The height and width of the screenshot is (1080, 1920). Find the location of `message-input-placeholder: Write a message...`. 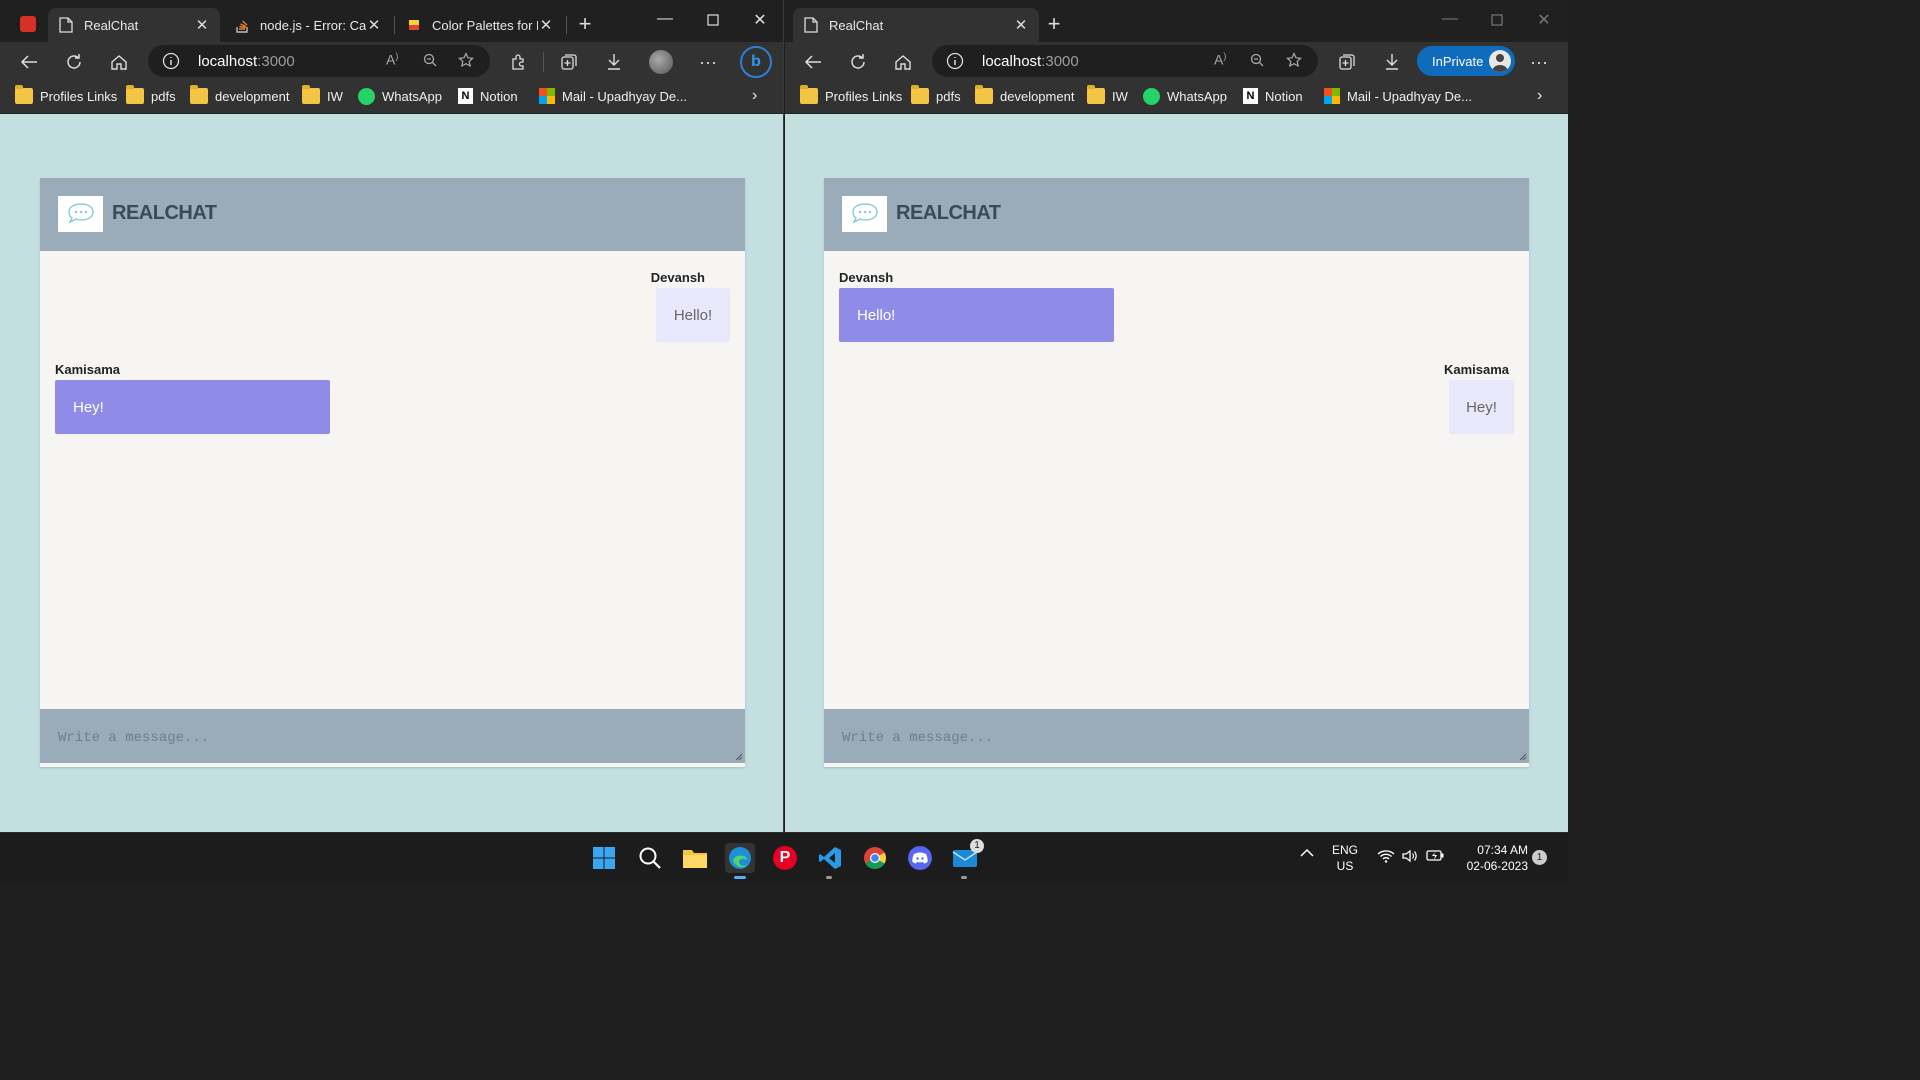

message-input-placeholder: Write a message... is located at coordinates (134, 738).